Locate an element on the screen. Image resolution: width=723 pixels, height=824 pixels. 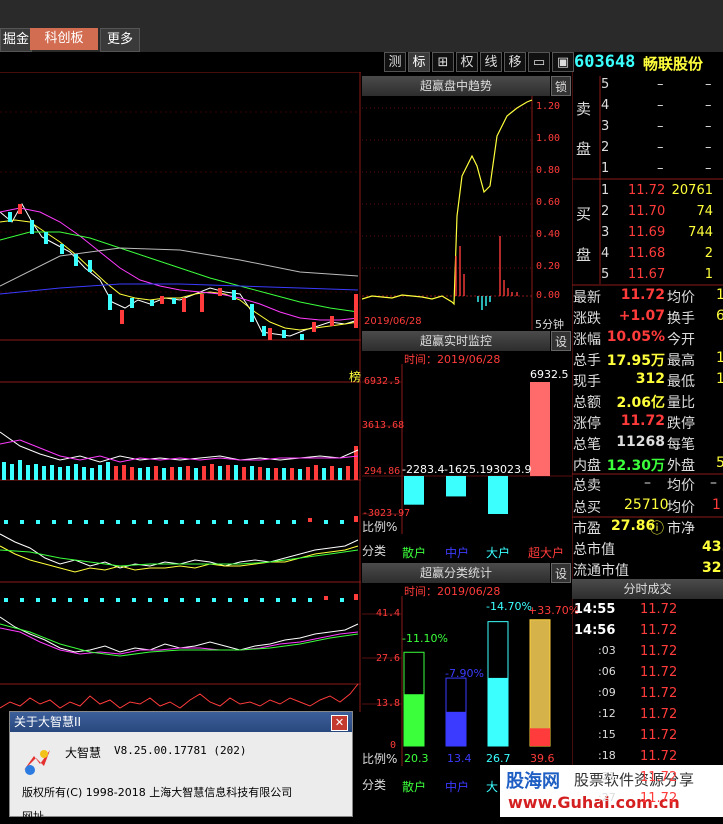
monitor-value-label: 6932.5 is located at coordinates (549, 374).